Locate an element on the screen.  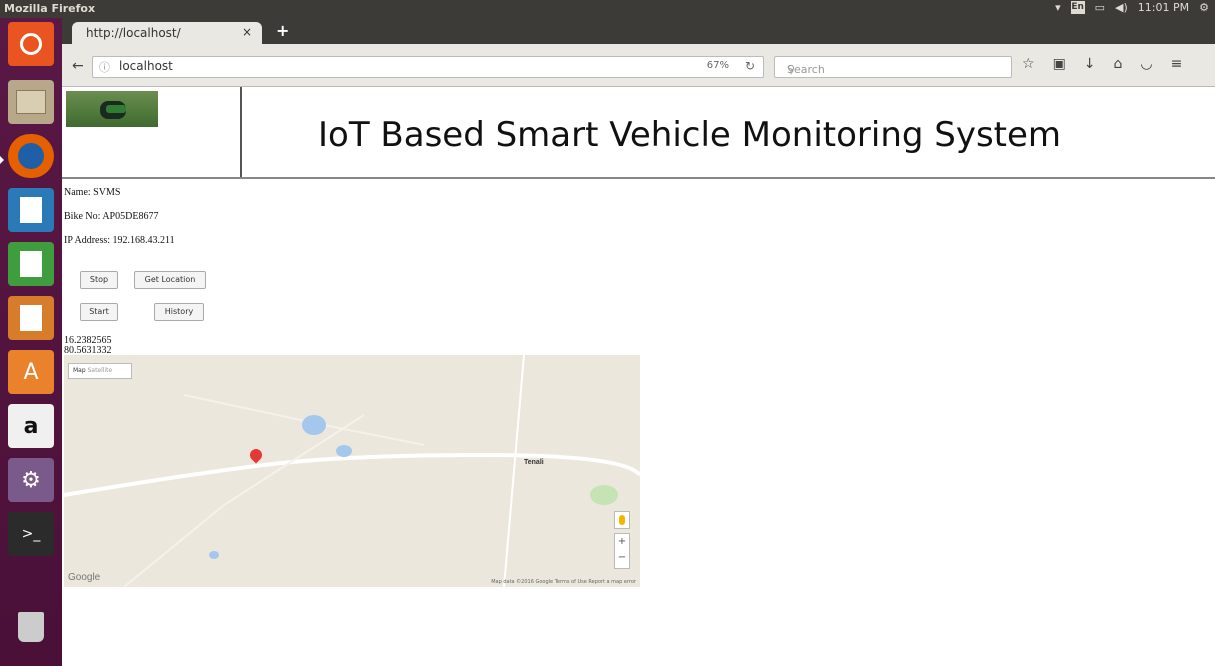
files-icon is located at coordinates (31, 102).